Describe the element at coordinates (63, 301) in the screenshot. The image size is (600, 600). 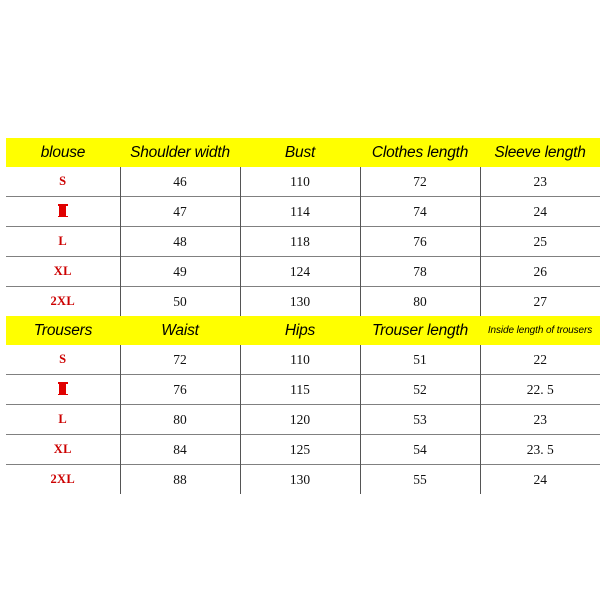
I see `size-label-blouse-2xl: 2XL` at that location.